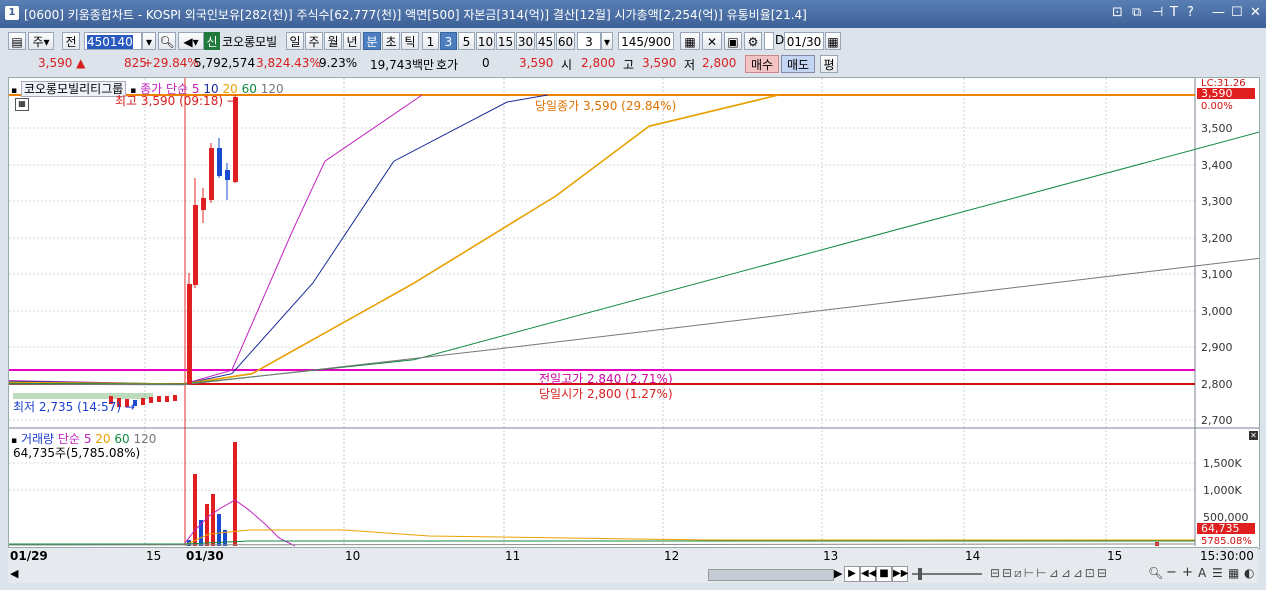 The width and height of the screenshot is (1266, 590). I want to click on maximize-icon: ☐, so click(1237, 12).